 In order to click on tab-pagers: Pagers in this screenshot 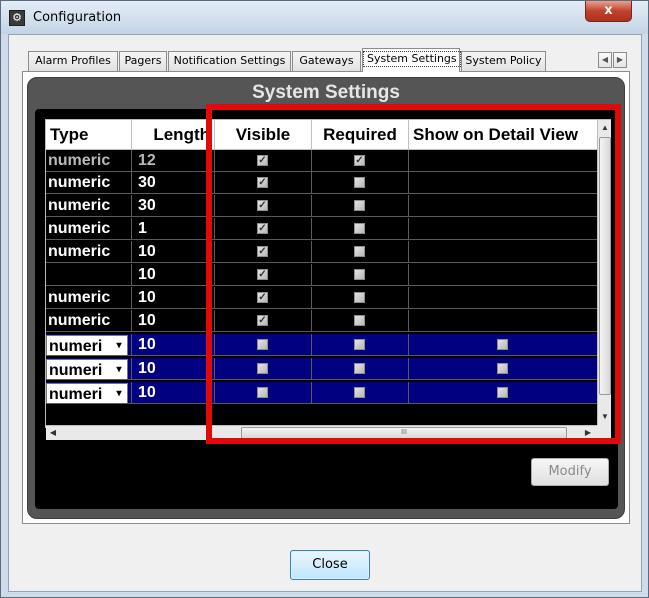, I will do `click(143, 61)`.